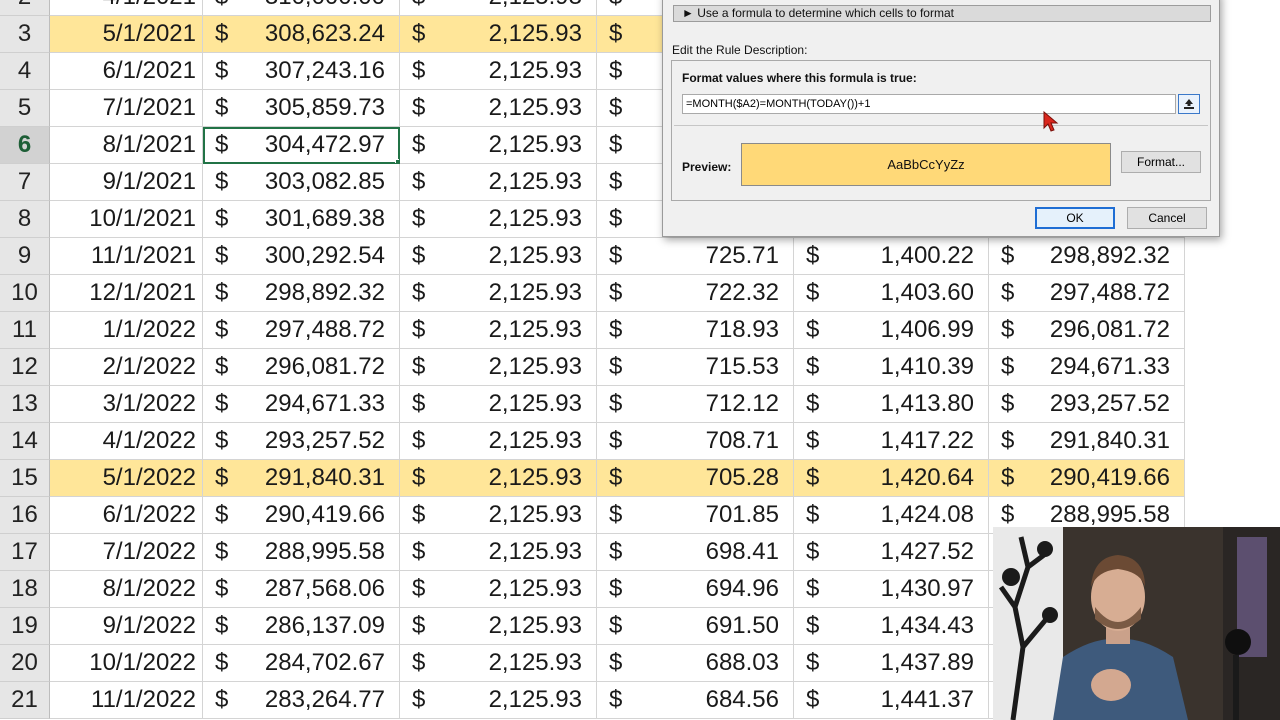 The width and height of the screenshot is (1280, 720). I want to click on cell-date: 7/1/2022, so click(126, 552).